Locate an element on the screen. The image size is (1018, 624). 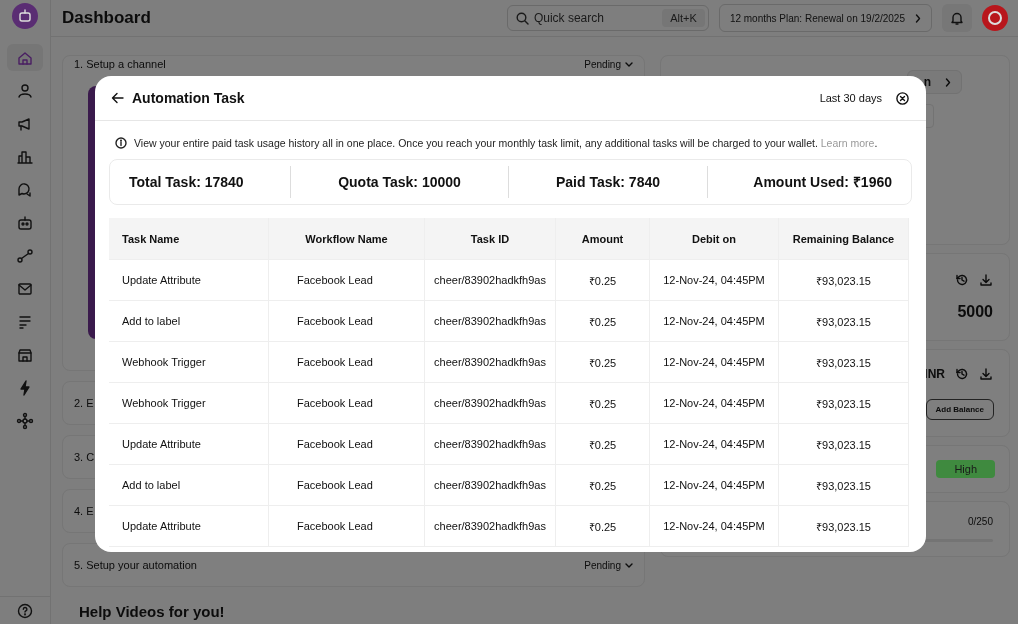
close-icon is located at coordinates (902, 98).